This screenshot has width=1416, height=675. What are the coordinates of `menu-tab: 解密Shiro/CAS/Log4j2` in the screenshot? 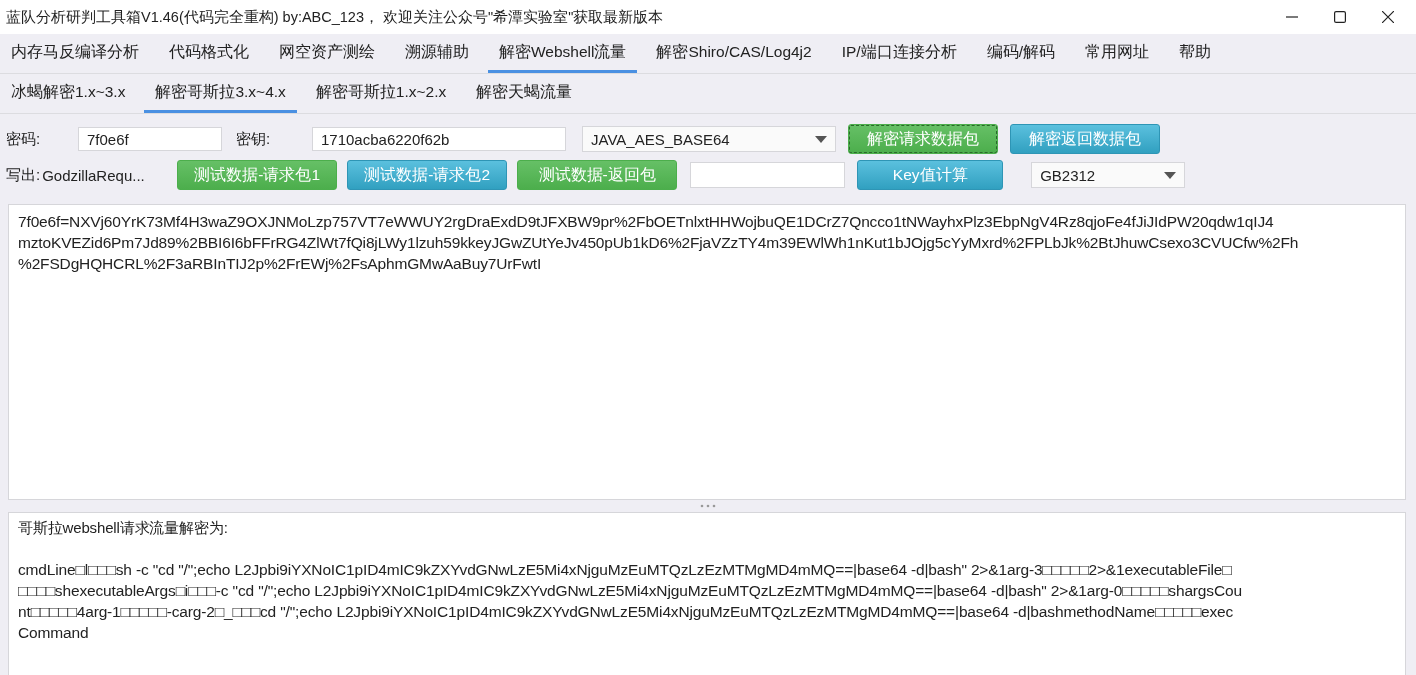 It's located at (734, 53).